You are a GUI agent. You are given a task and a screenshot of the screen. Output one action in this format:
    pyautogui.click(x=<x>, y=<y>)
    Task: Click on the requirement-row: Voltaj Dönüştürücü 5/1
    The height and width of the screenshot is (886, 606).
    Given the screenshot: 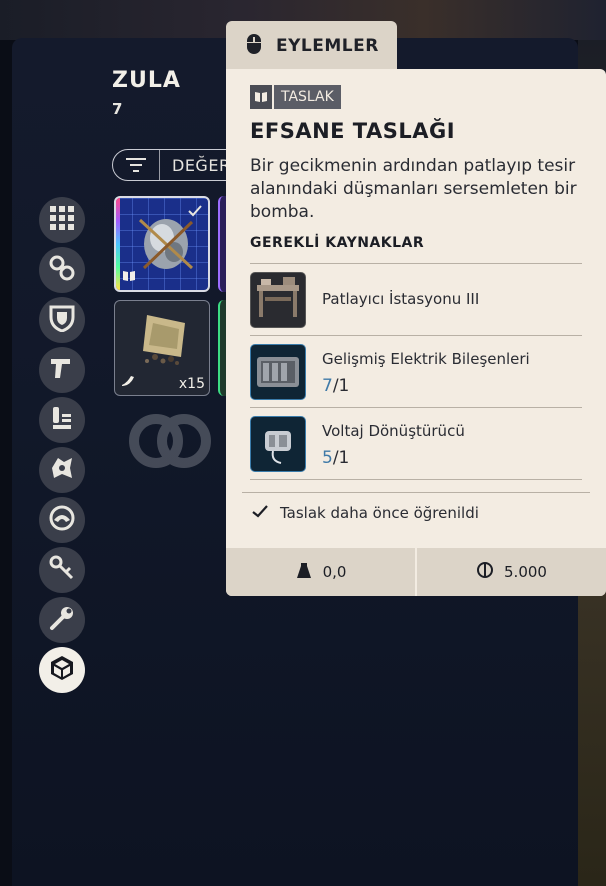 What is the action you would take?
    pyautogui.click(x=416, y=444)
    